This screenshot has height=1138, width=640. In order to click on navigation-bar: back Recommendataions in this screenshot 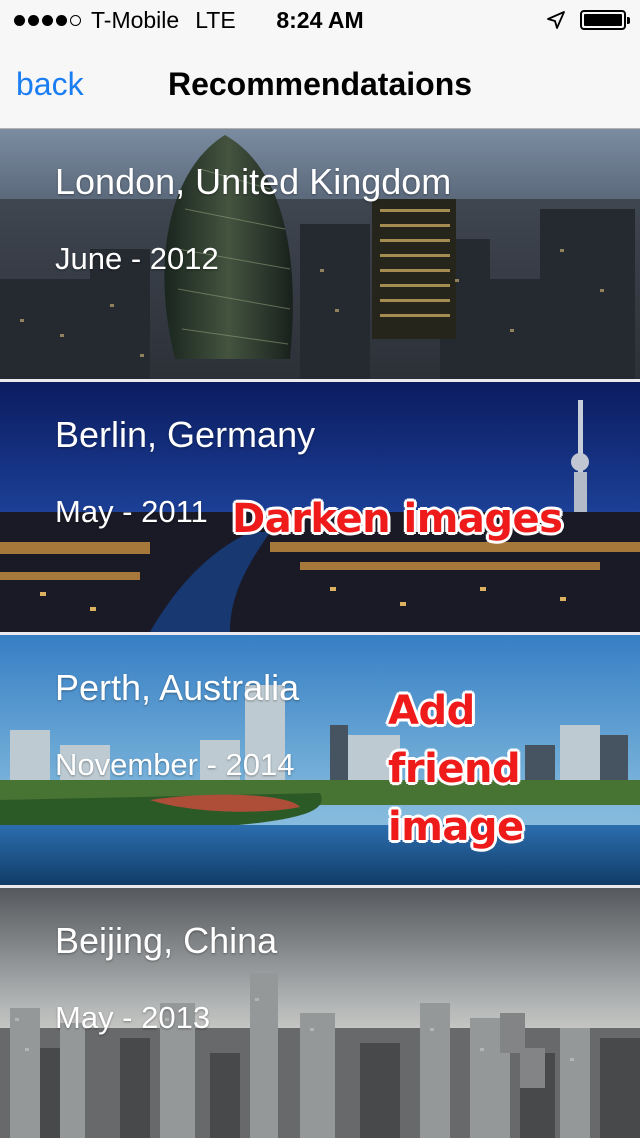, I will do `click(320, 84)`.